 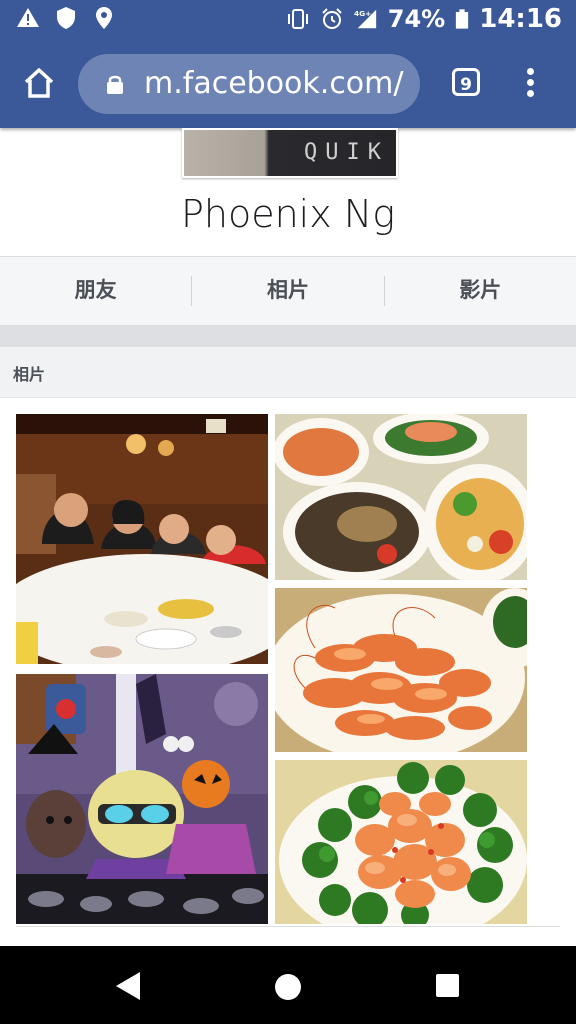 I want to click on signal-4g-icon: 4G+, so click(x=365, y=19).